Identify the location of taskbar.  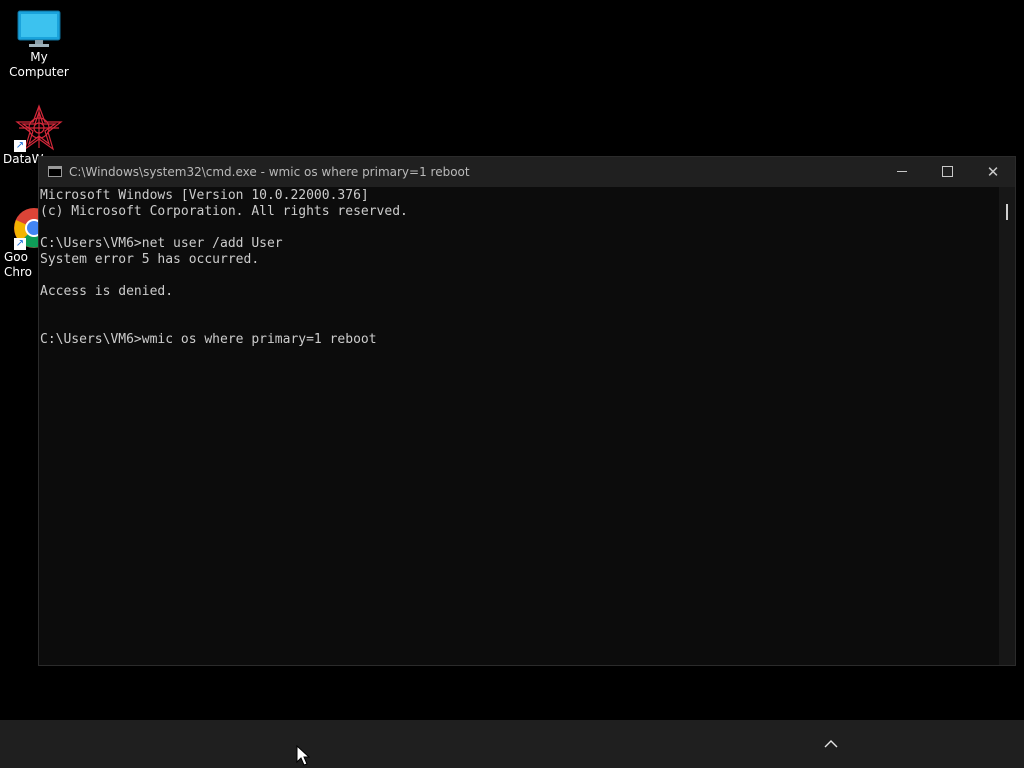
(512, 744).